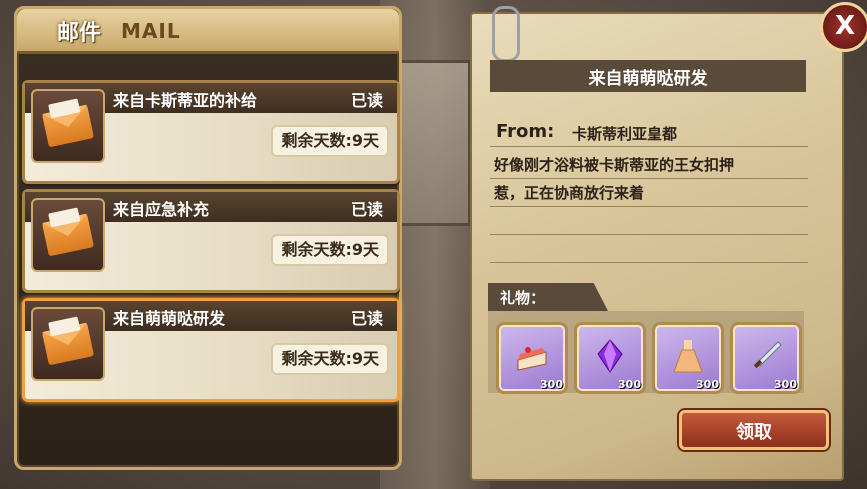 The width and height of the screenshot is (867, 489). What do you see at coordinates (523, 298) in the screenshot?
I see `gift-label: 礼物：` at bounding box center [523, 298].